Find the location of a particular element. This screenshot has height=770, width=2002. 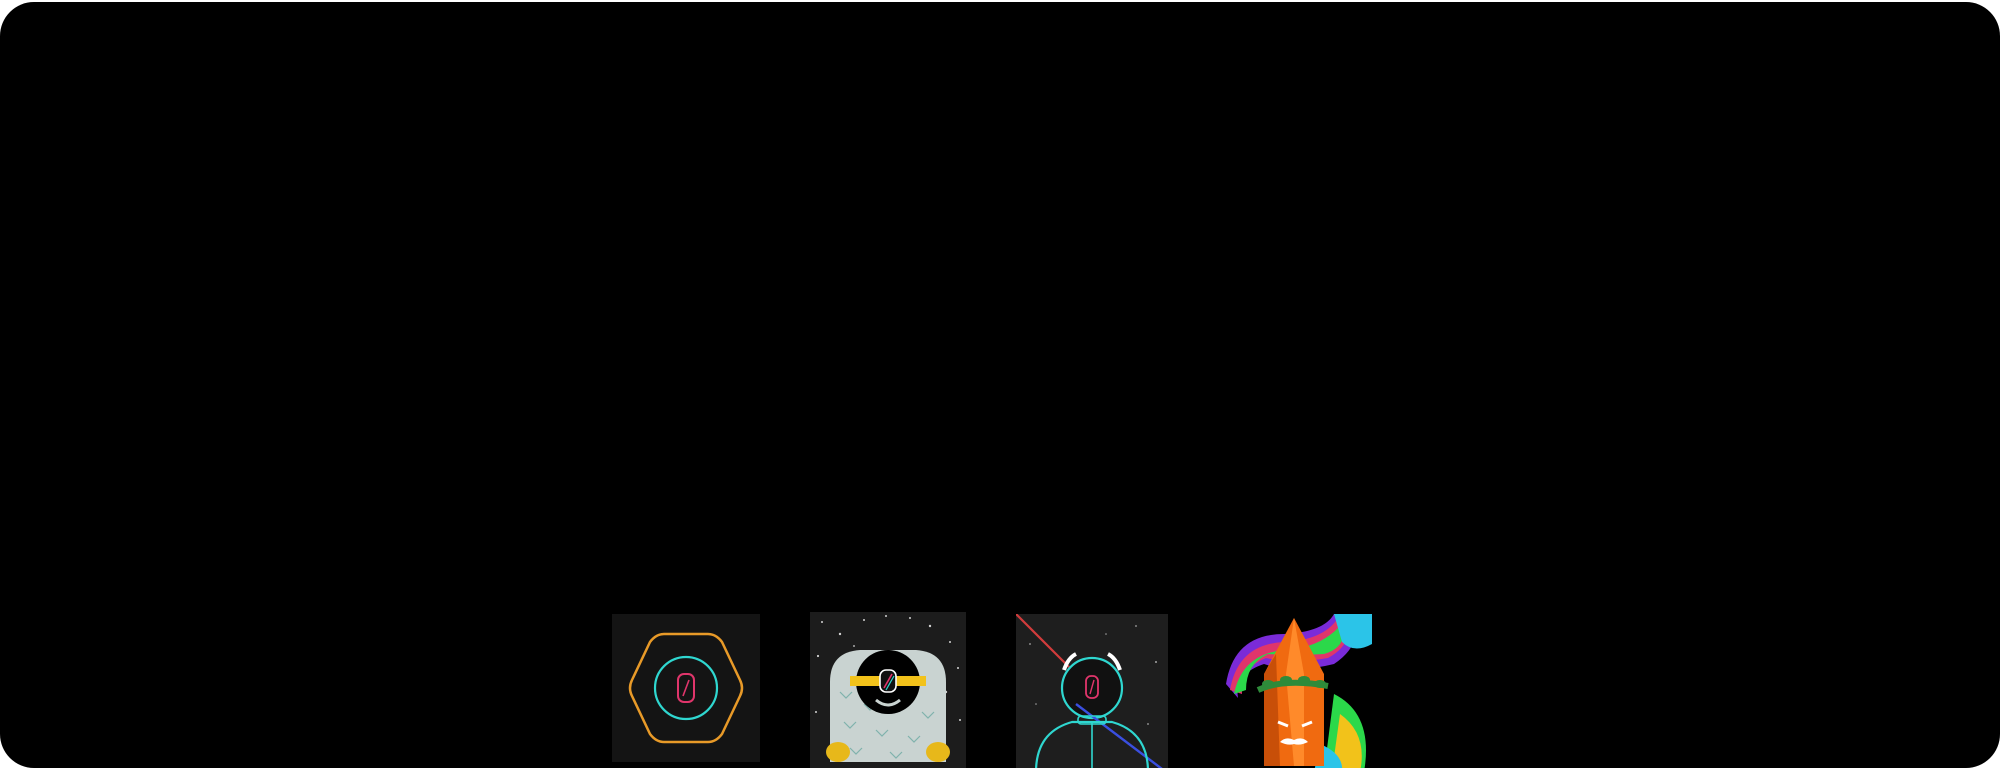

crystal-character-thumbnail is located at coordinates (1298, 691).